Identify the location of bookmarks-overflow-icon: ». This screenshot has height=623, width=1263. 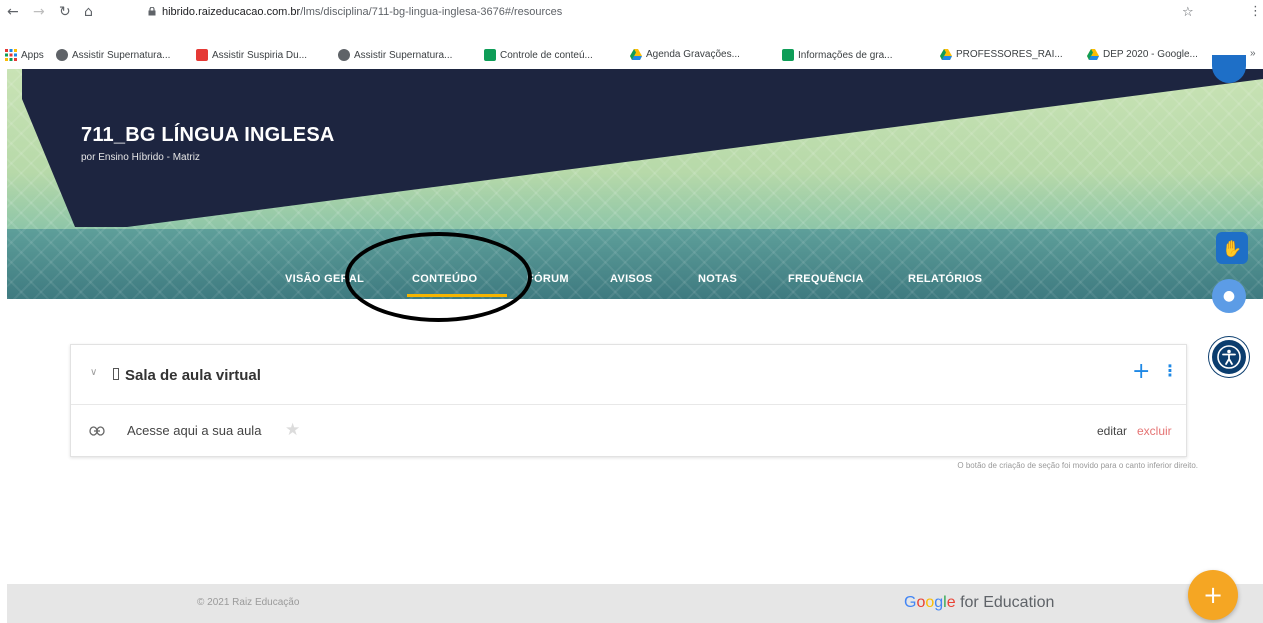
(1253, 53).